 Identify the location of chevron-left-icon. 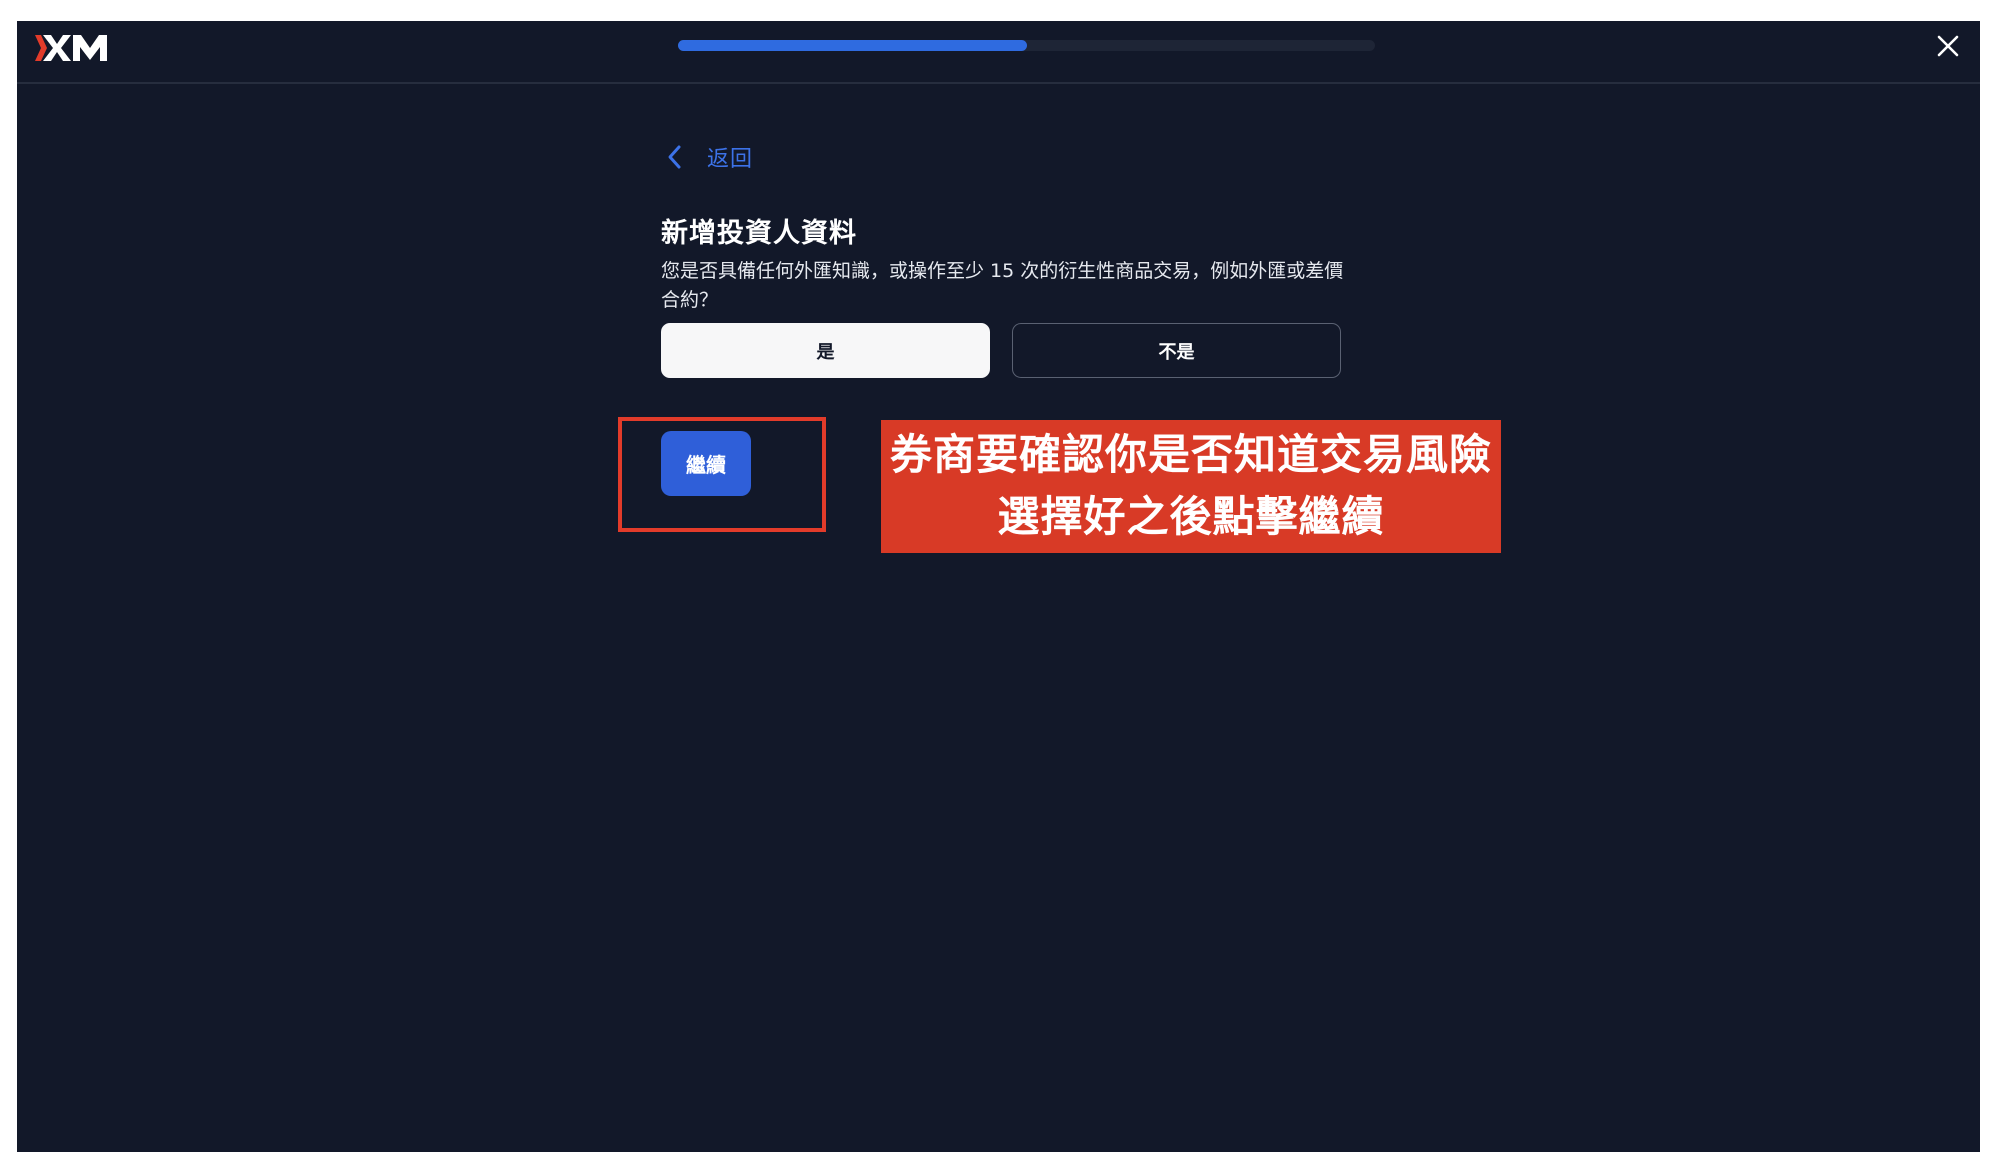
(674, 157).